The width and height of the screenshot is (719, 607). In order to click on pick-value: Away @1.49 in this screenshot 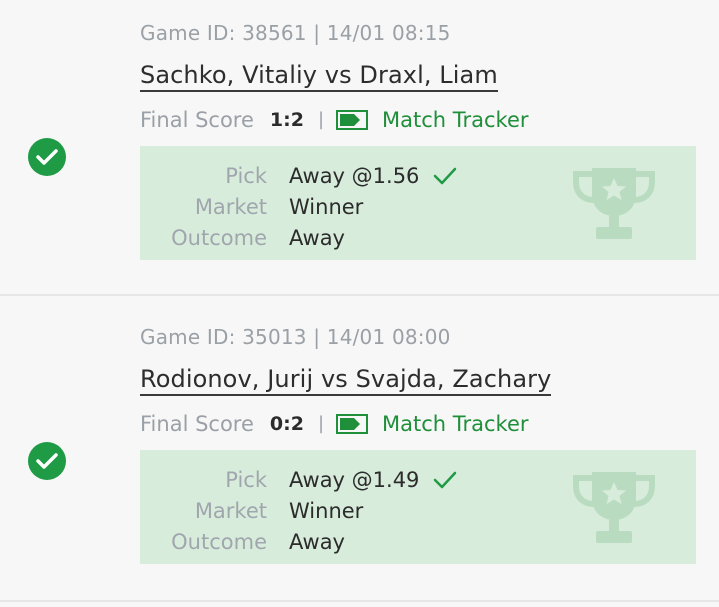, I will do `click(354, 479)`.